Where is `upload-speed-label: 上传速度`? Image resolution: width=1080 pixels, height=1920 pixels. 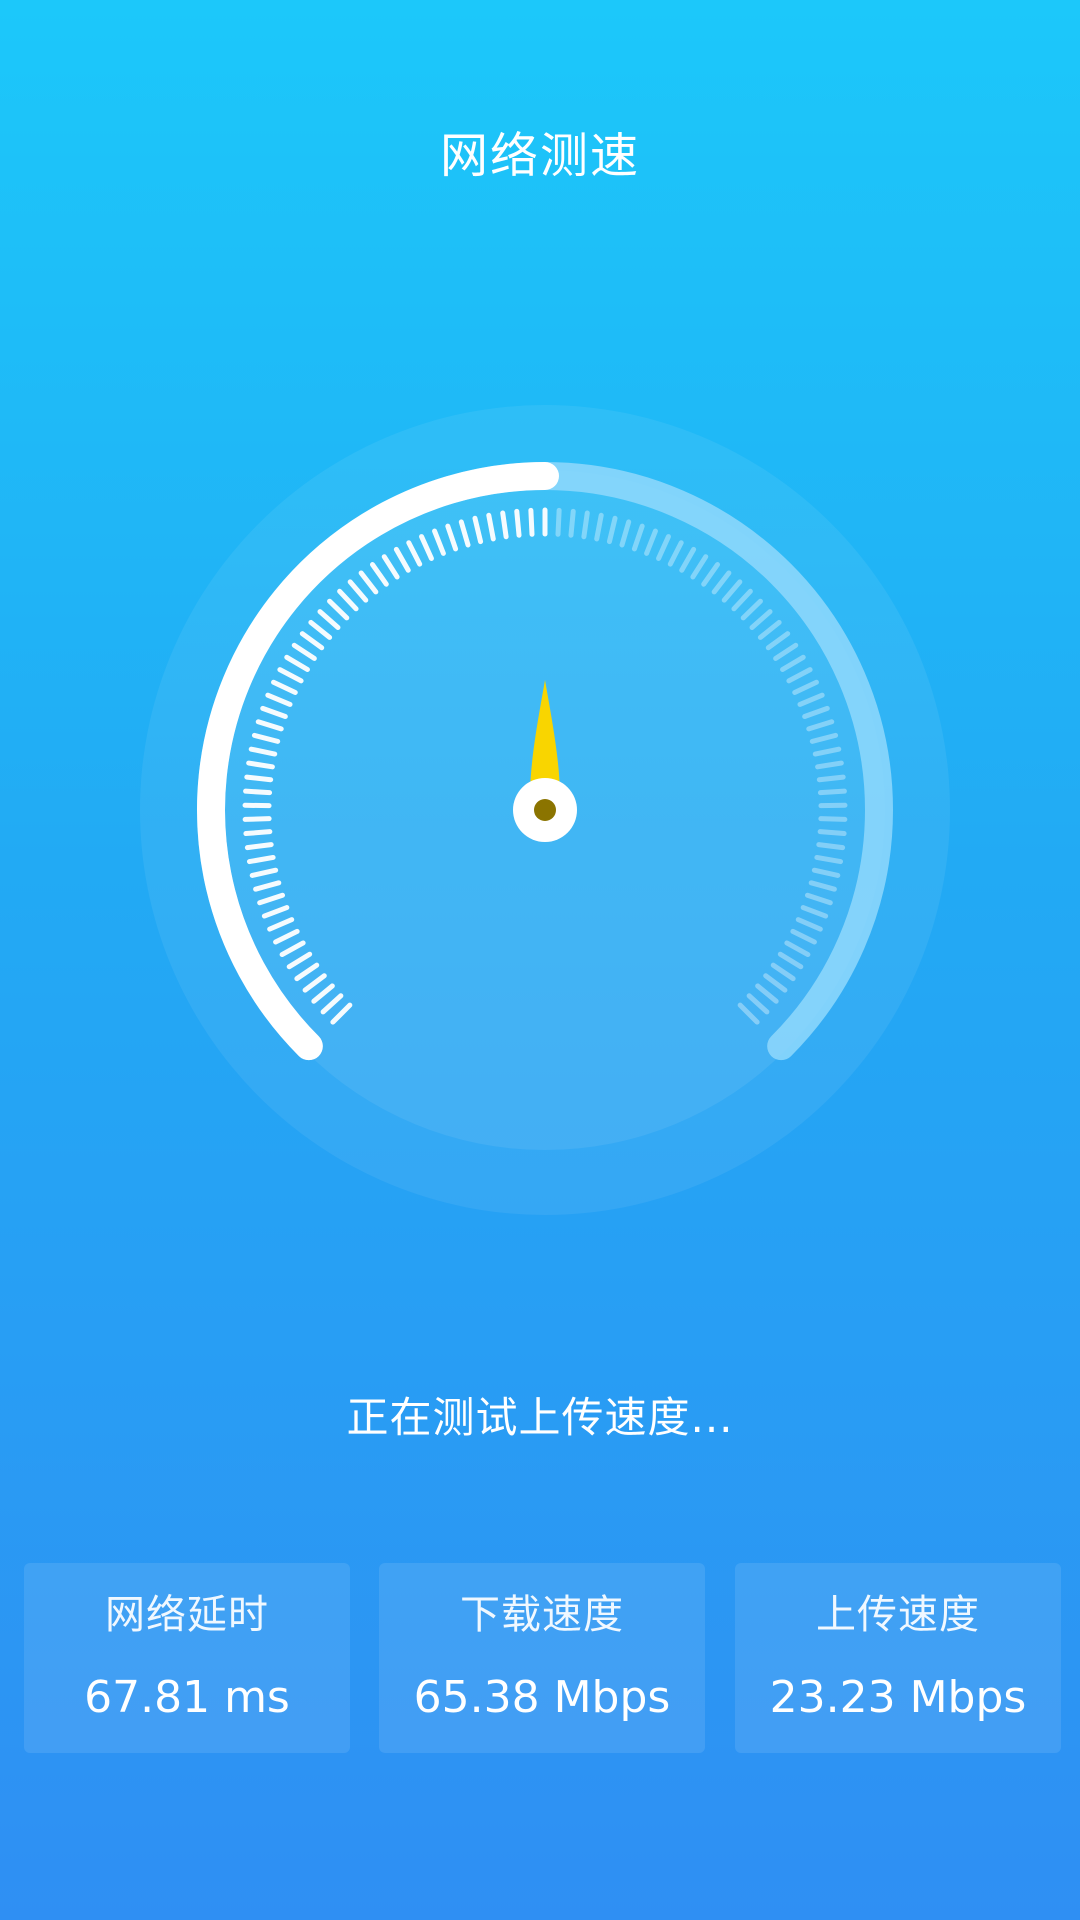
upload-speed-label: 上传速度 is located at coordinates (898, 1615).